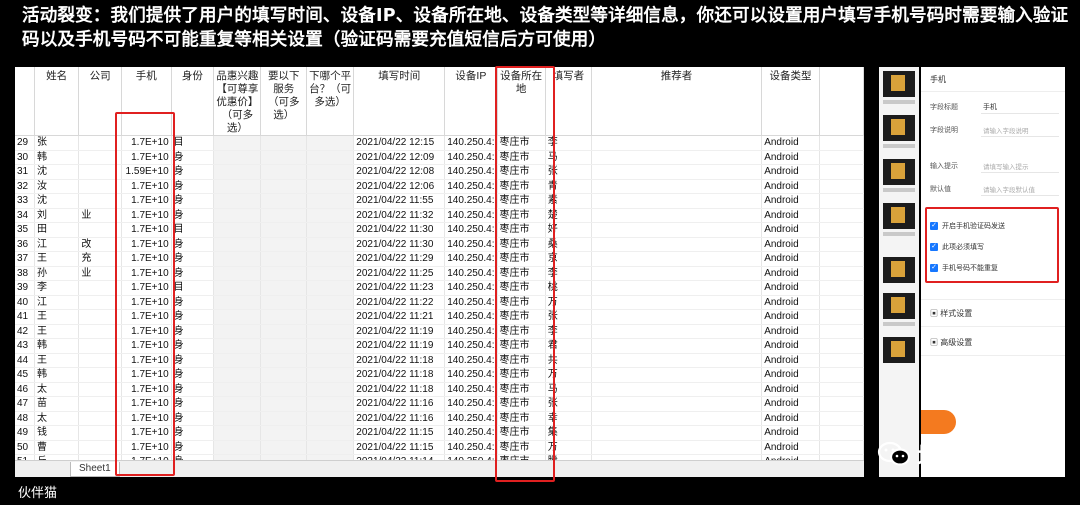  What do you see at coordinates (568, 360) in the screenshot?
I see `cell-filler: 共` at bounding box center [568, 360].